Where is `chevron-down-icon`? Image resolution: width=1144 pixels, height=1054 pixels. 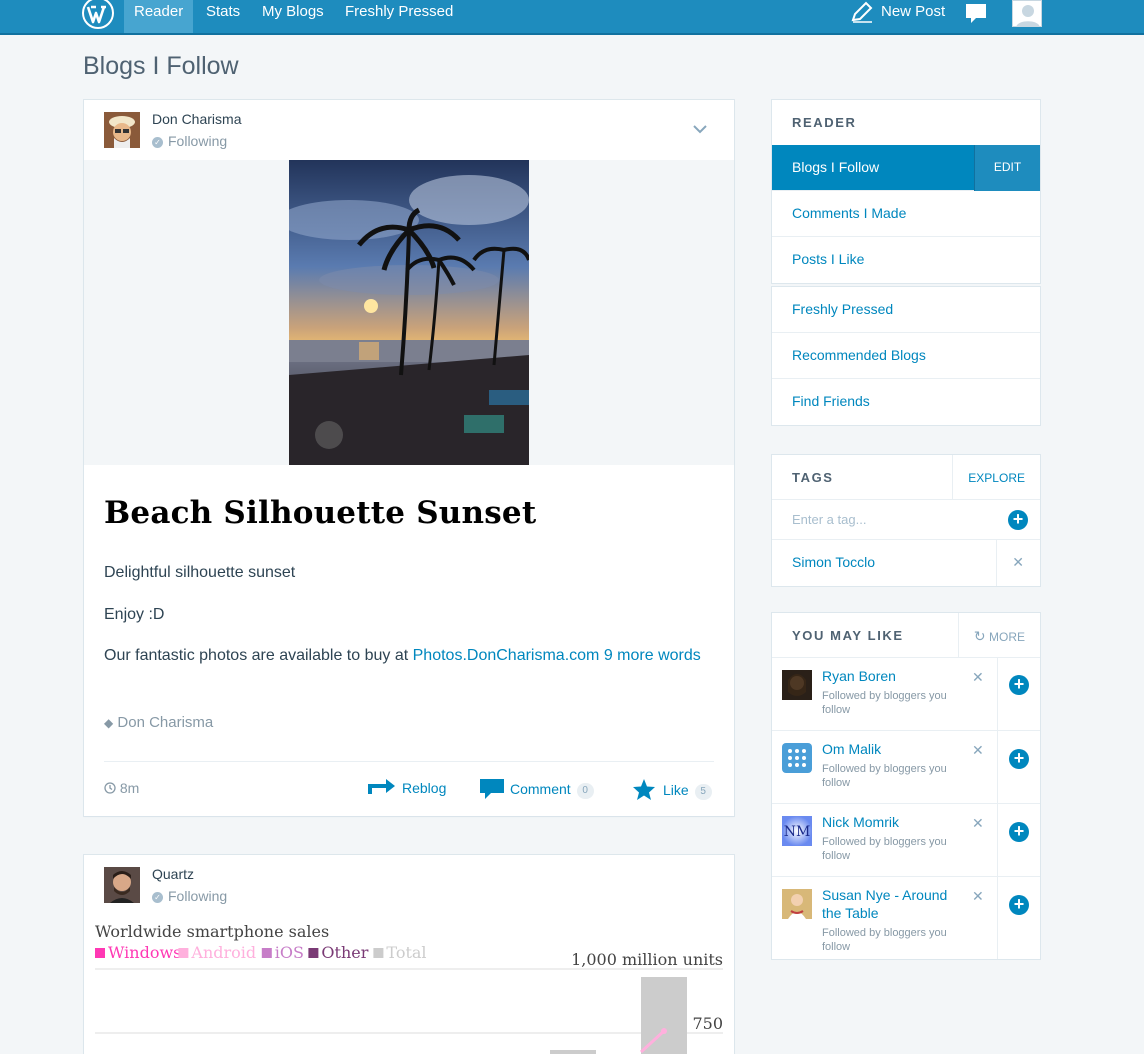 chevron-down-icon is located at coordinates (700, 129).